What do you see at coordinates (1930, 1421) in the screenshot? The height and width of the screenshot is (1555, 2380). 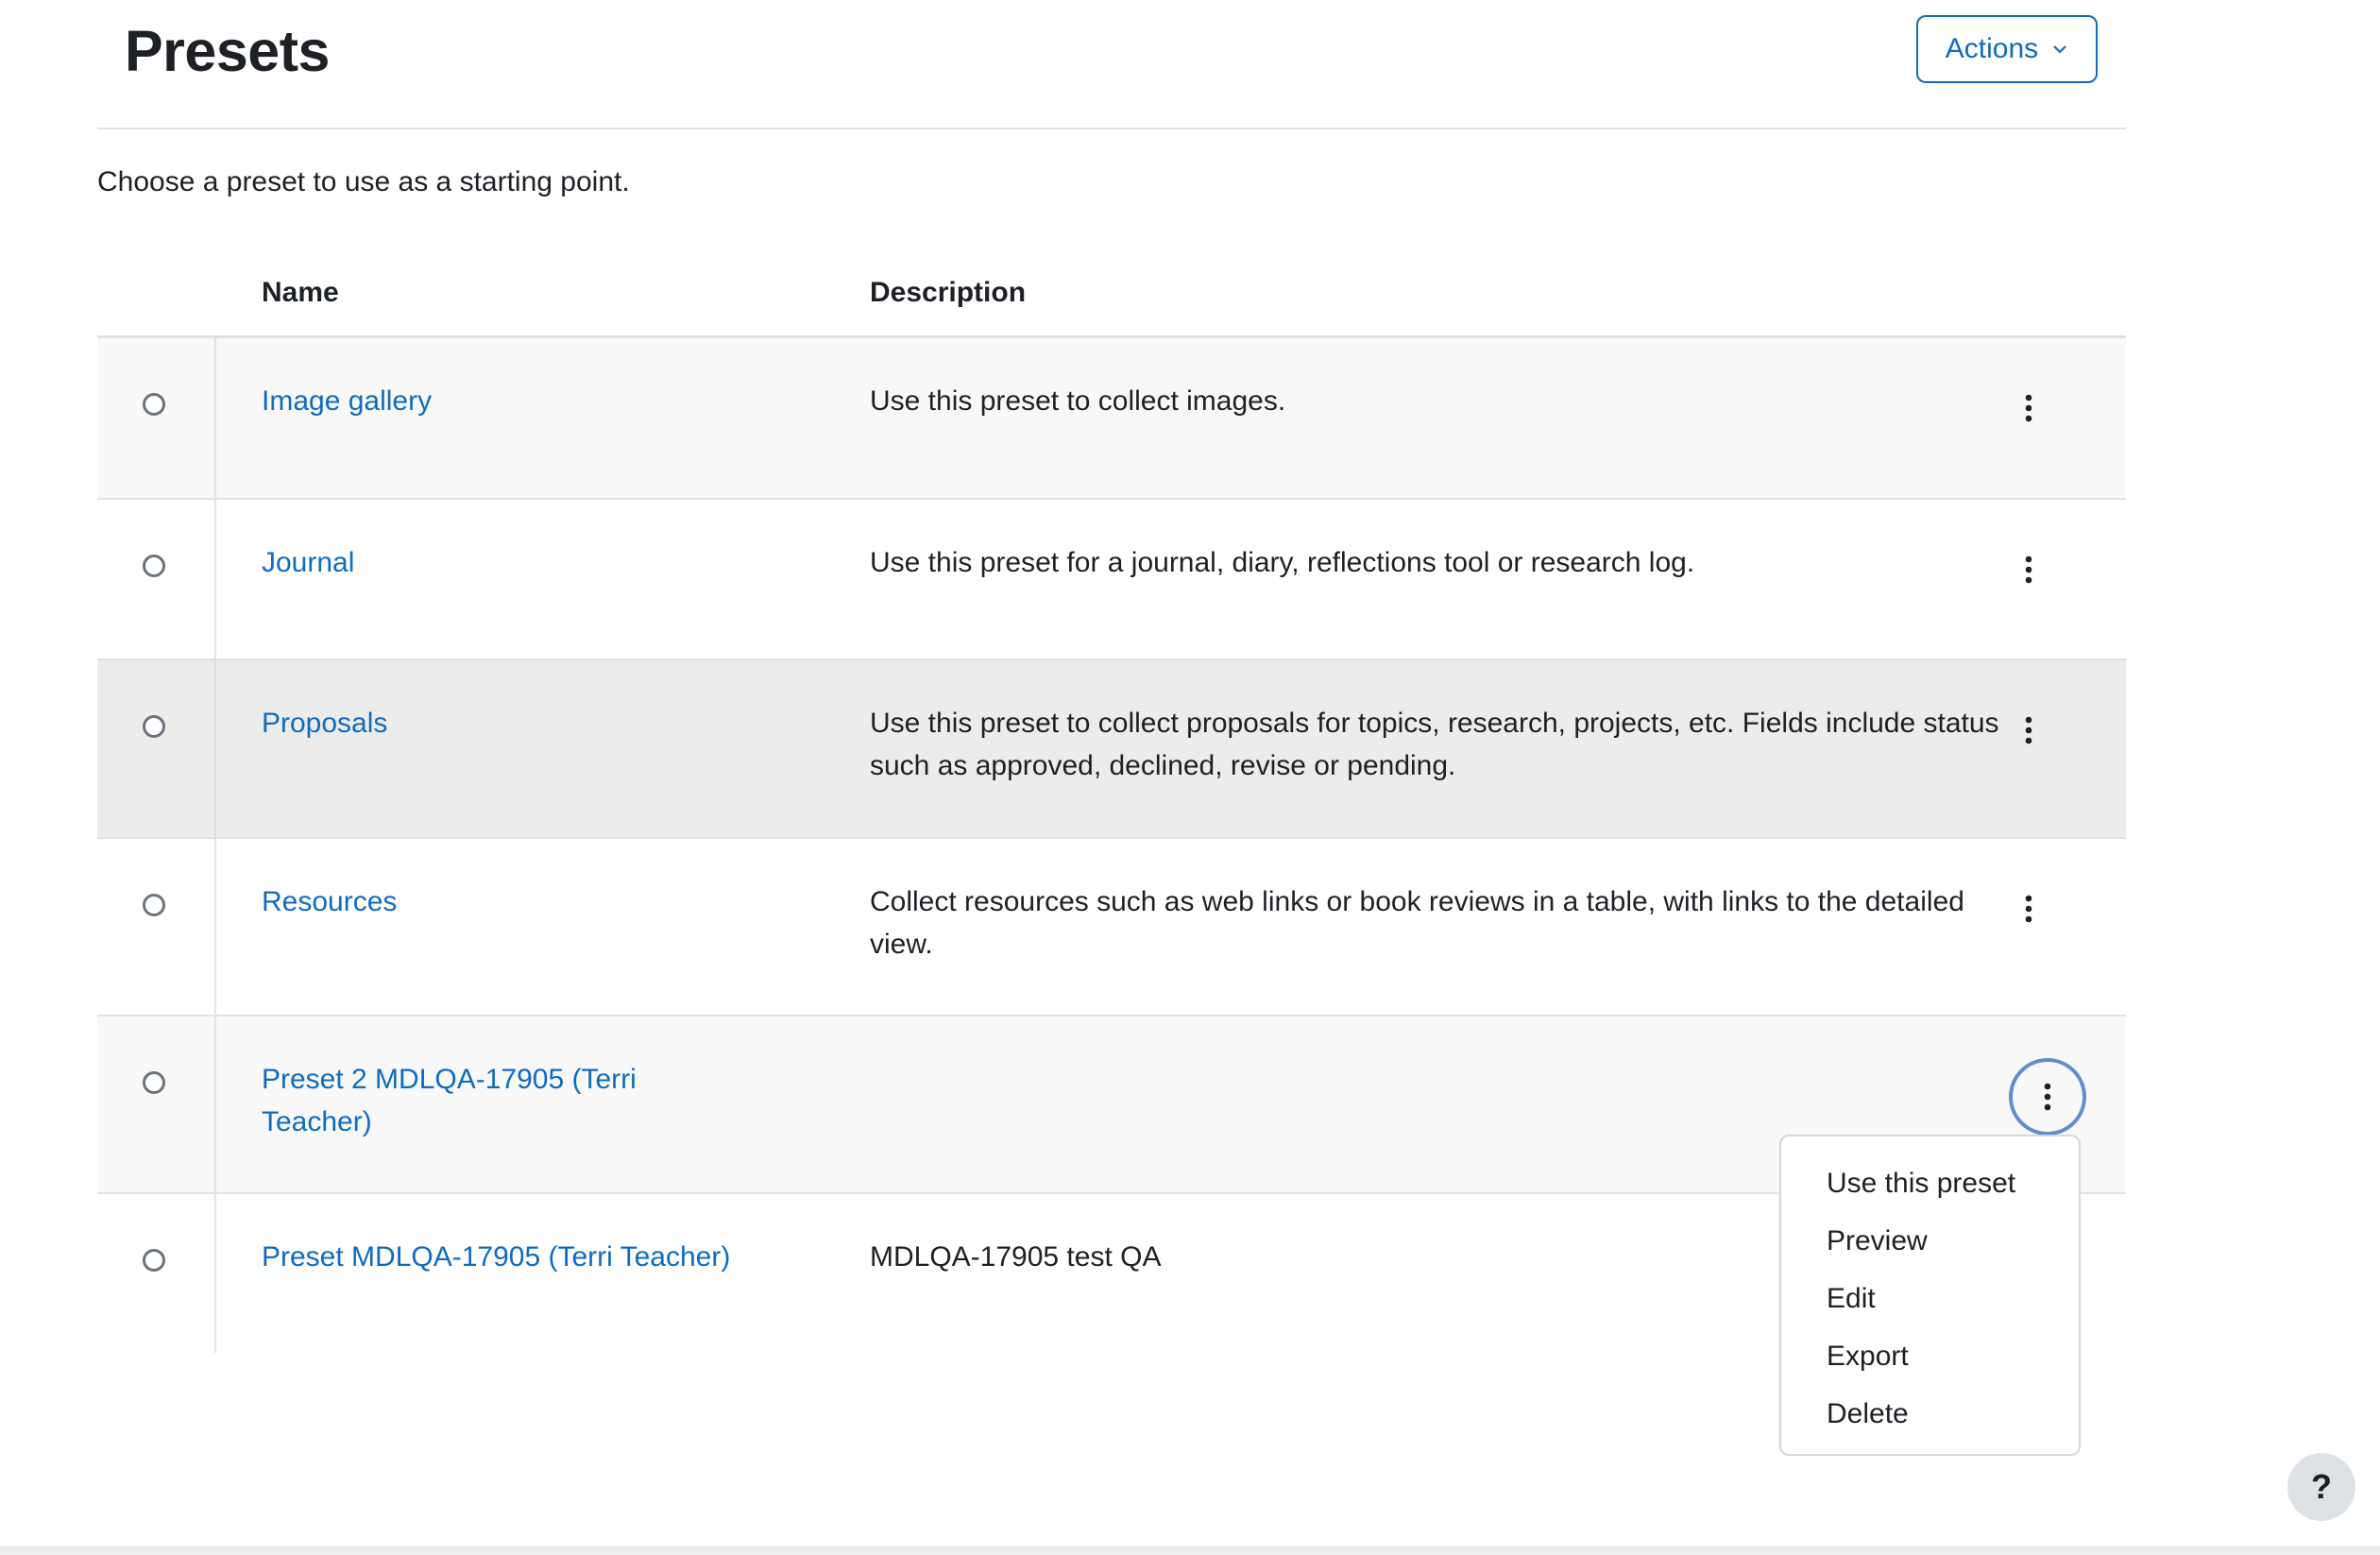 I see `menu-item-delete: Delete` at bounding box center [1930, 1421].